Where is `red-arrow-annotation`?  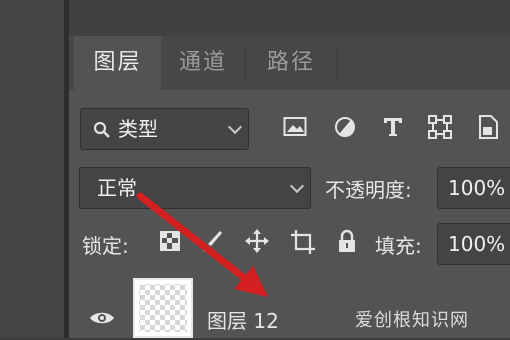
red-arrow-annotation is located at coordinates (202, 244).